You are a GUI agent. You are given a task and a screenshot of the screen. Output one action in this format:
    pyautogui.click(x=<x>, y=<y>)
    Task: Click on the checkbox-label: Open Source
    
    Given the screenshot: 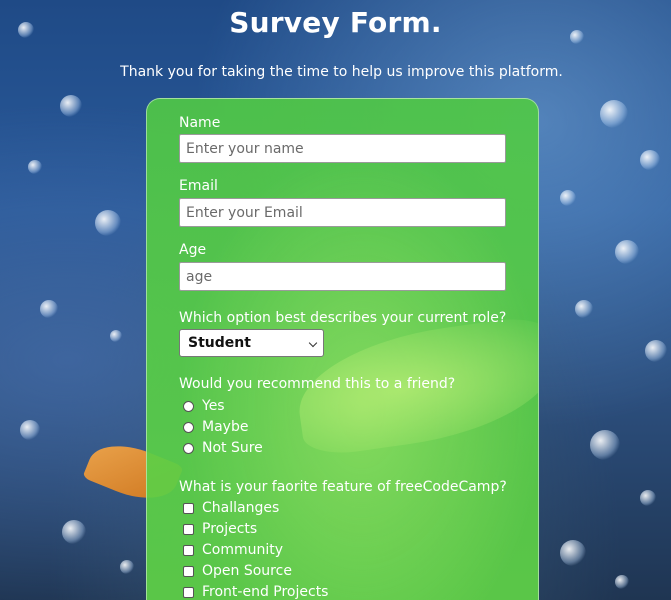 What is the action you would take?
    pyautogui.click(x=247, y=571)
    